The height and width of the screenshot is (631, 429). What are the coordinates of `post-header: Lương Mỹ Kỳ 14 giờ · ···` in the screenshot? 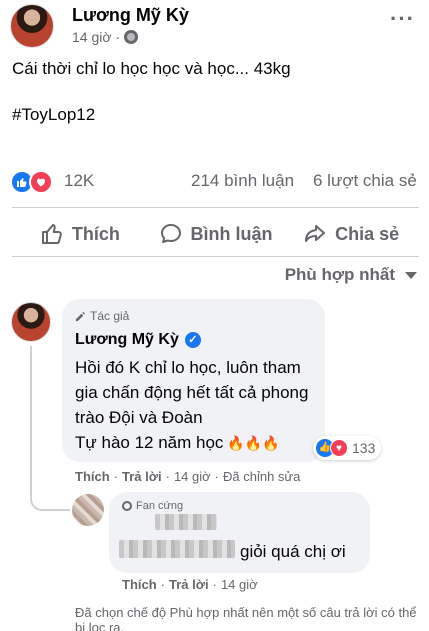 It's located at (219, 26).